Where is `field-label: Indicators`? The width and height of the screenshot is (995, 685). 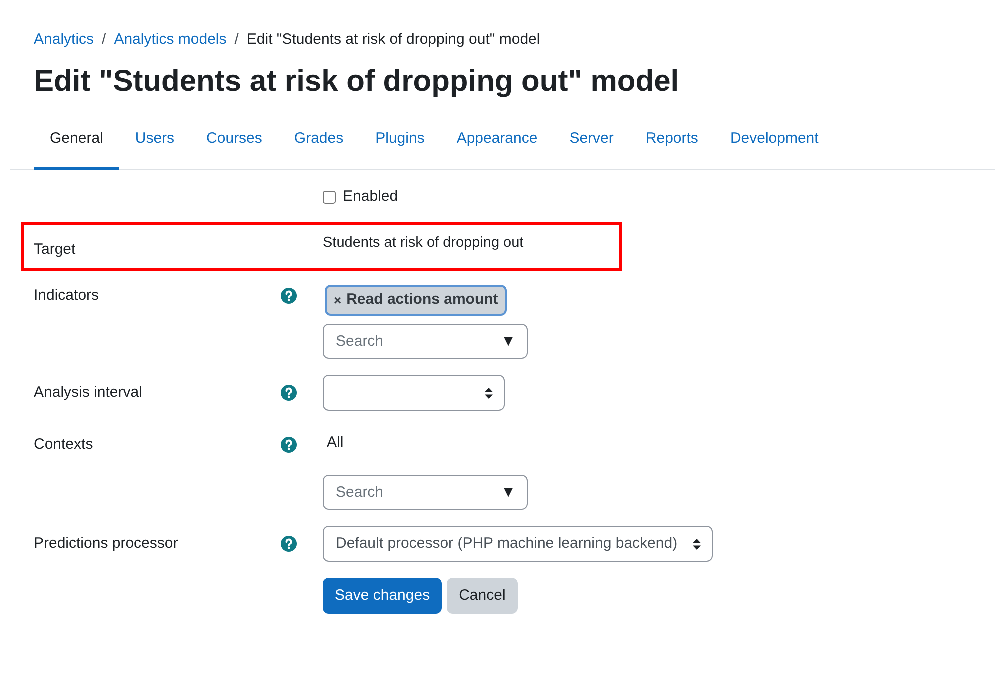 field-label: Indicators is located at coordinates (67, 296).